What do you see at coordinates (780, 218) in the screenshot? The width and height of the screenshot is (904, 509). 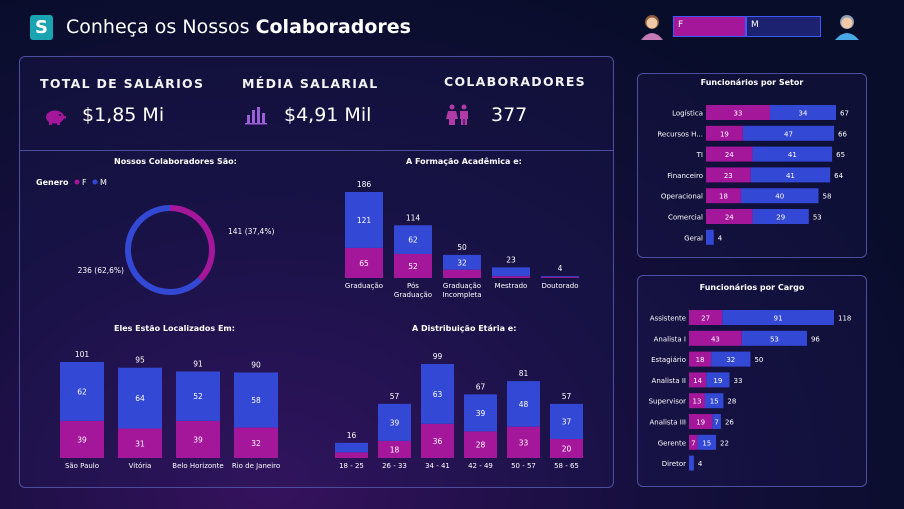 I see `bar-m-label: 29` at bounding box center [780, 218].